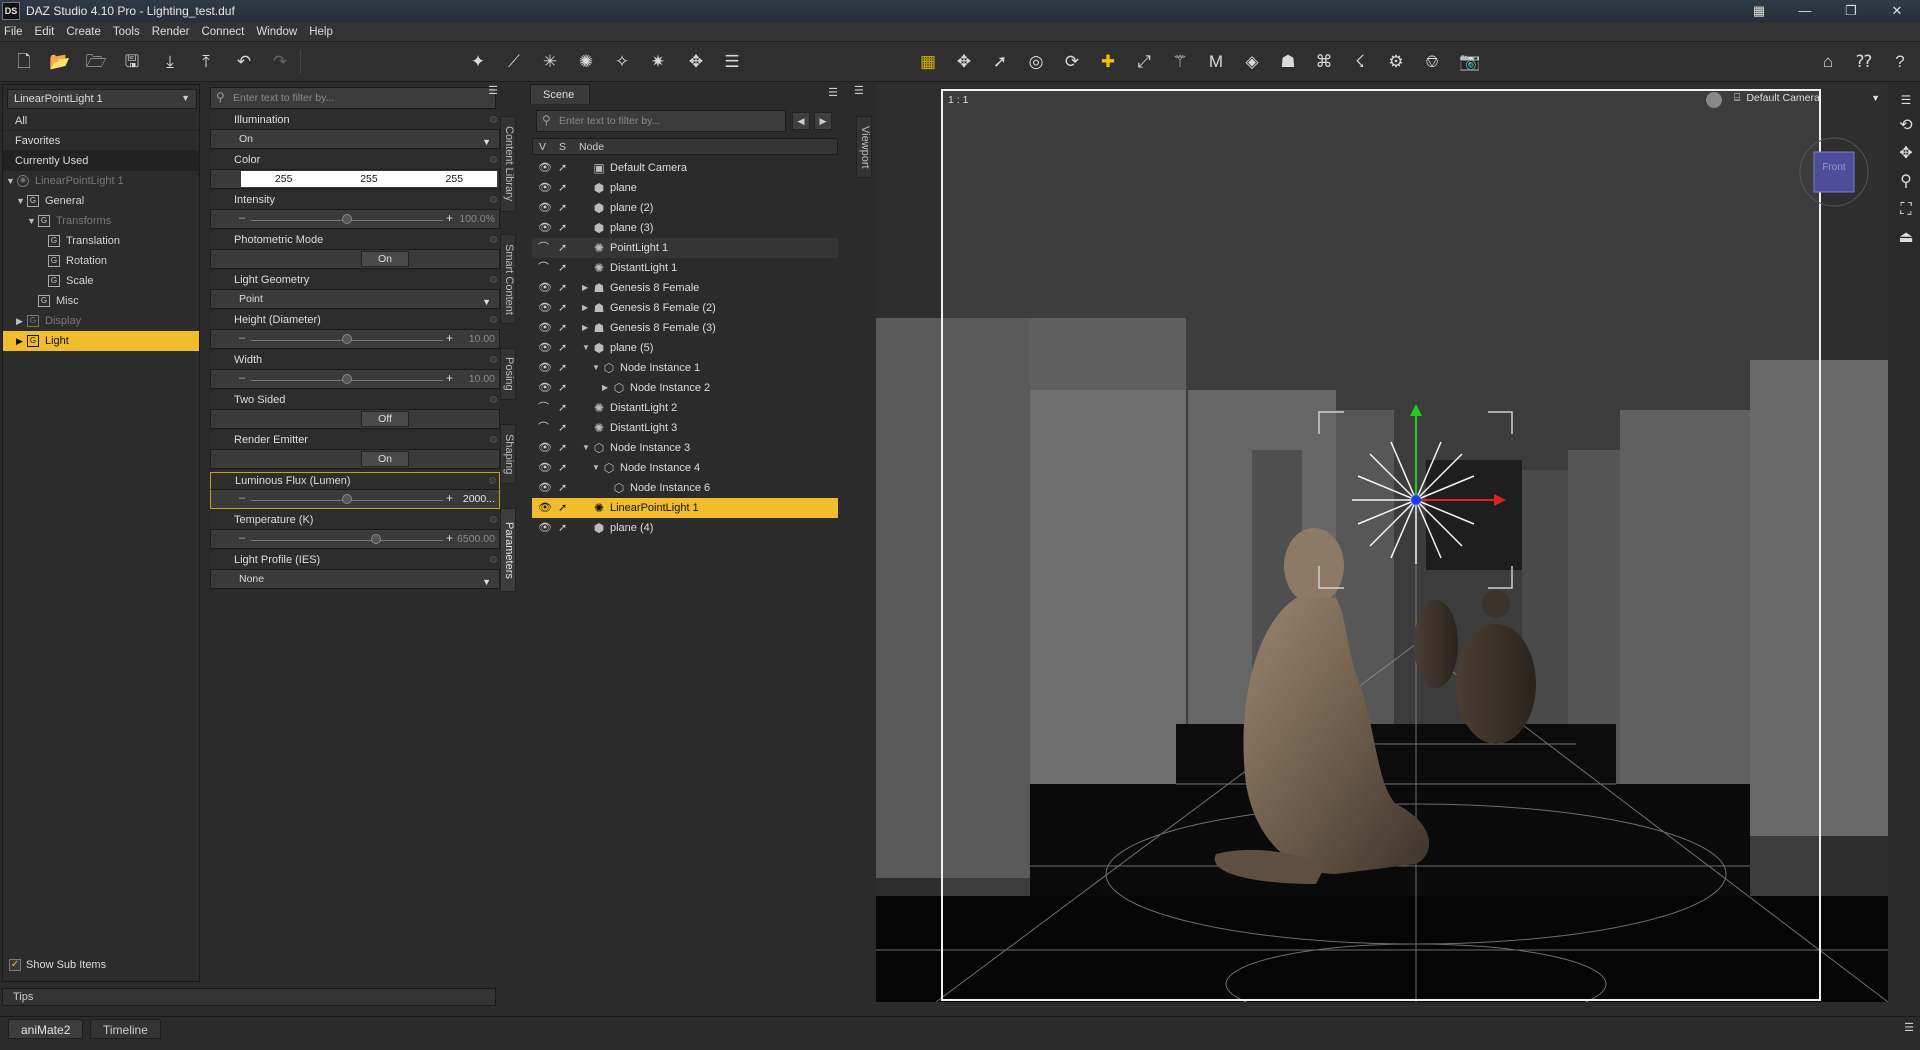  What do you see at coordinates (1324, 62) in the screenshot?
I see `camera-cube-icon: ⌘` at bounding box center [1324, 62].